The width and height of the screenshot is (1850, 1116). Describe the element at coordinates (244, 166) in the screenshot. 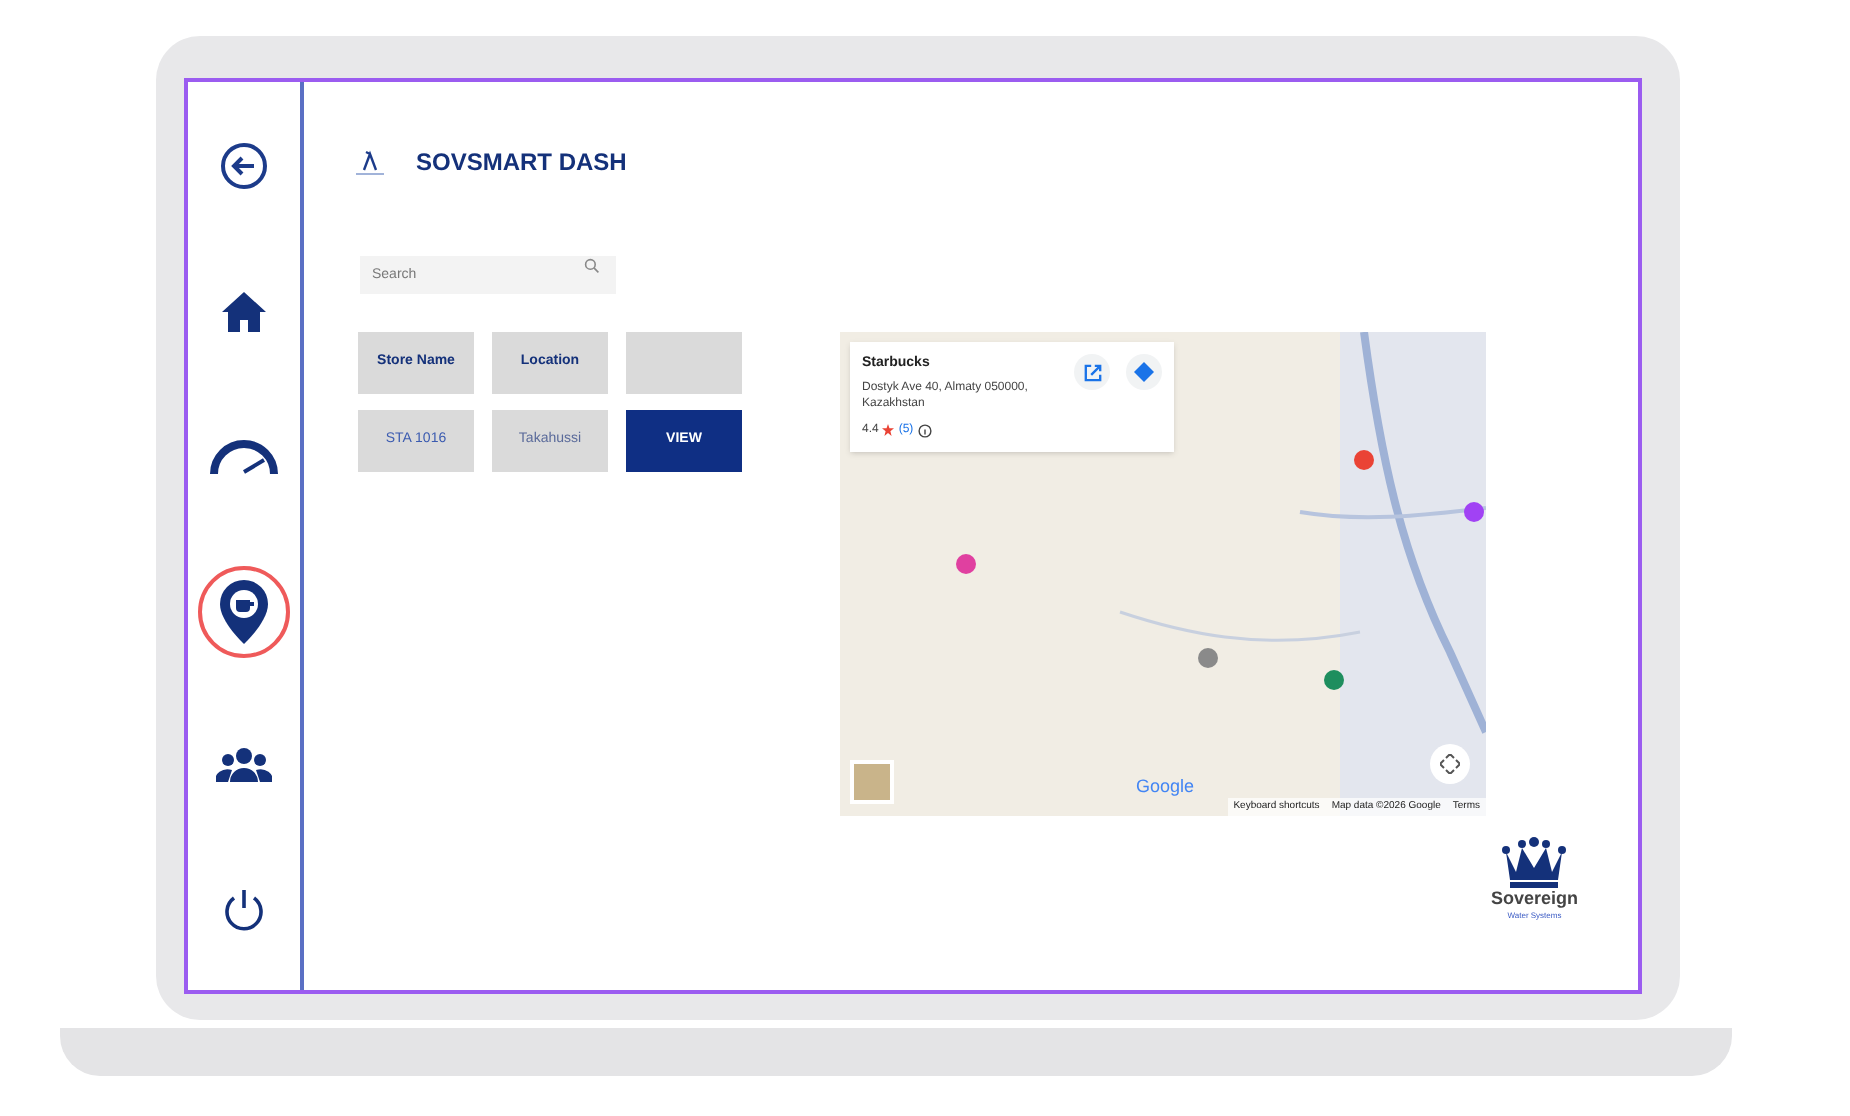

I see `back-icon` at that location.